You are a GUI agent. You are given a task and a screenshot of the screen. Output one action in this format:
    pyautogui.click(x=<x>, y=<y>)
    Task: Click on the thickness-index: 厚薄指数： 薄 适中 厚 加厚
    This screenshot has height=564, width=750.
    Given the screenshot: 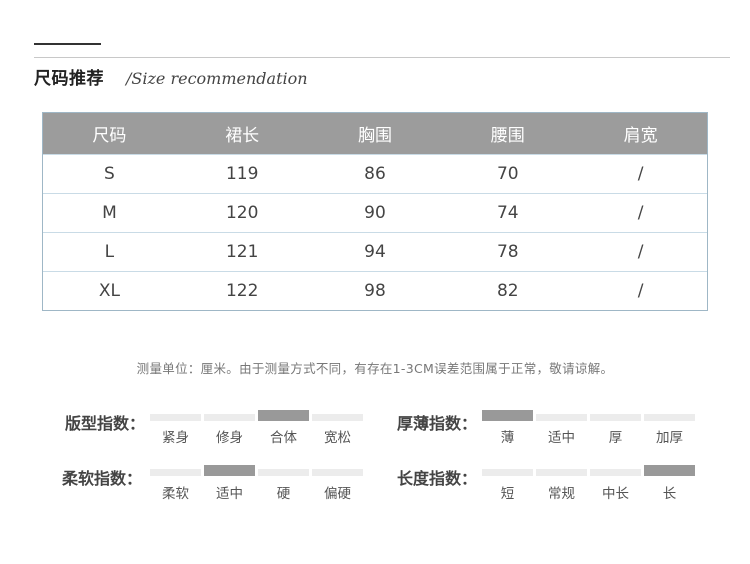 What is the action you would take?
    pyautogui.click(x=552, y=430)
    